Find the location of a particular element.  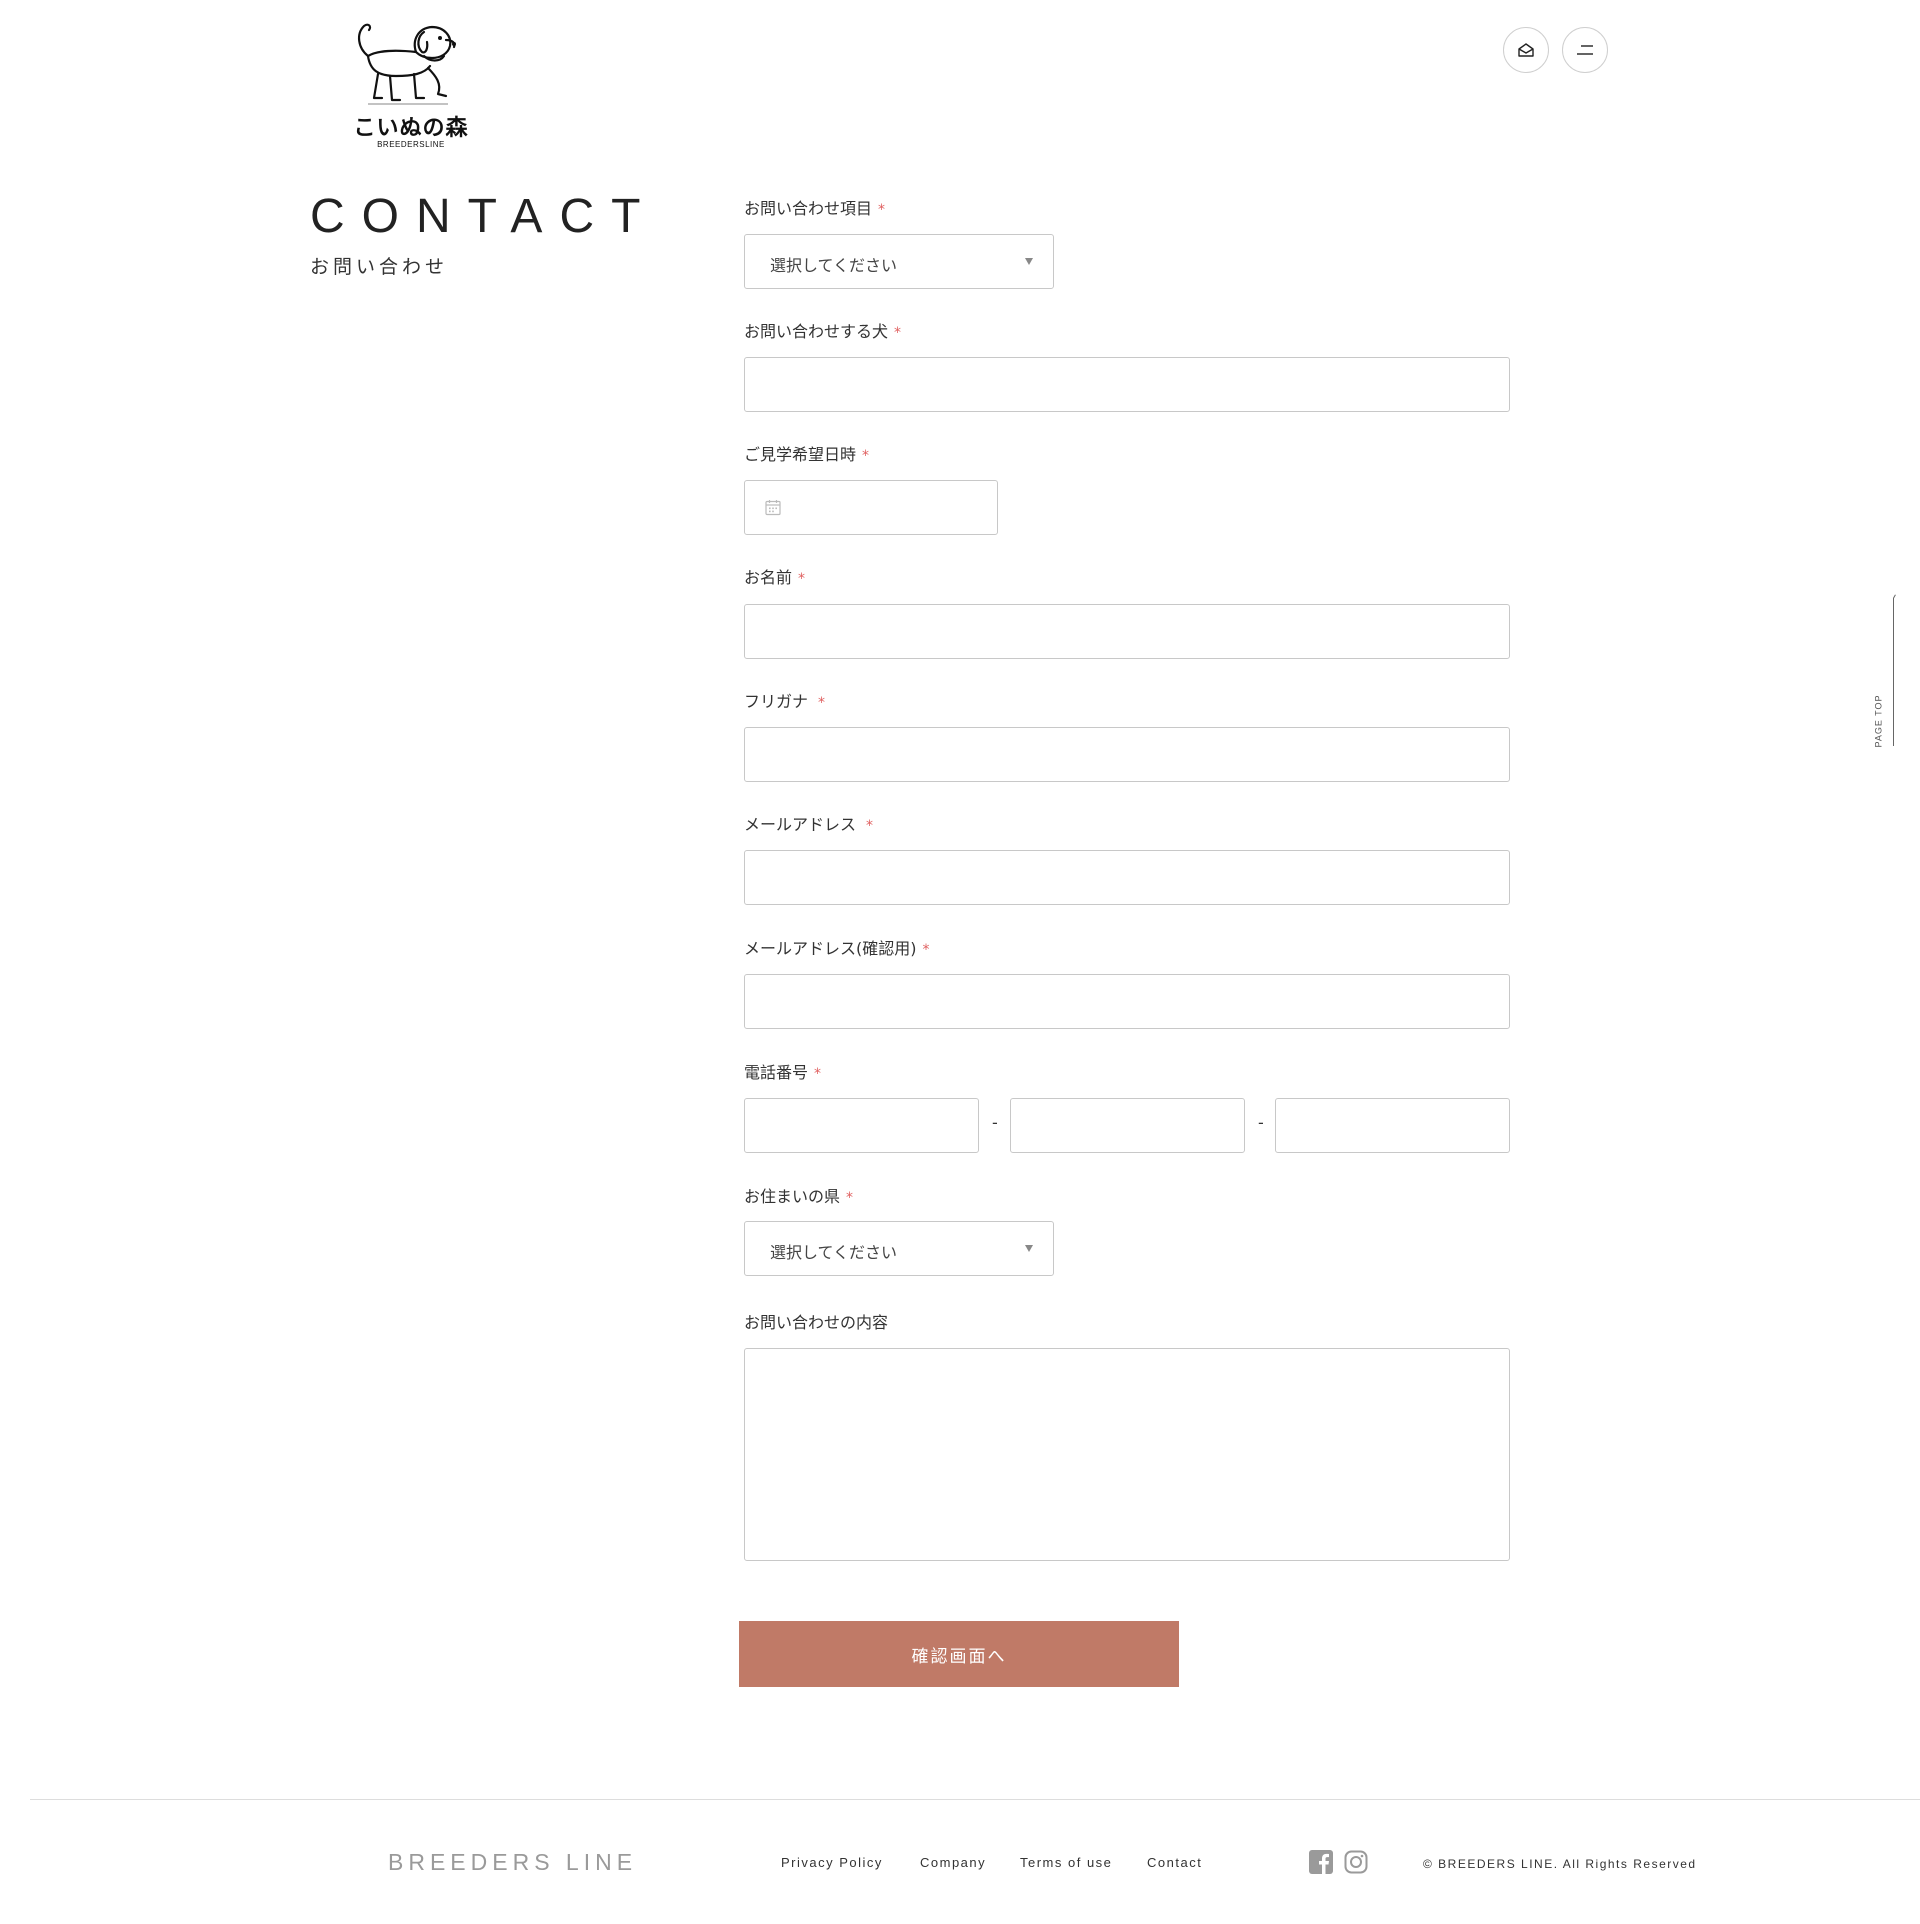

page-top-label: PAGE TOP is located at coordinates (1878, 721).